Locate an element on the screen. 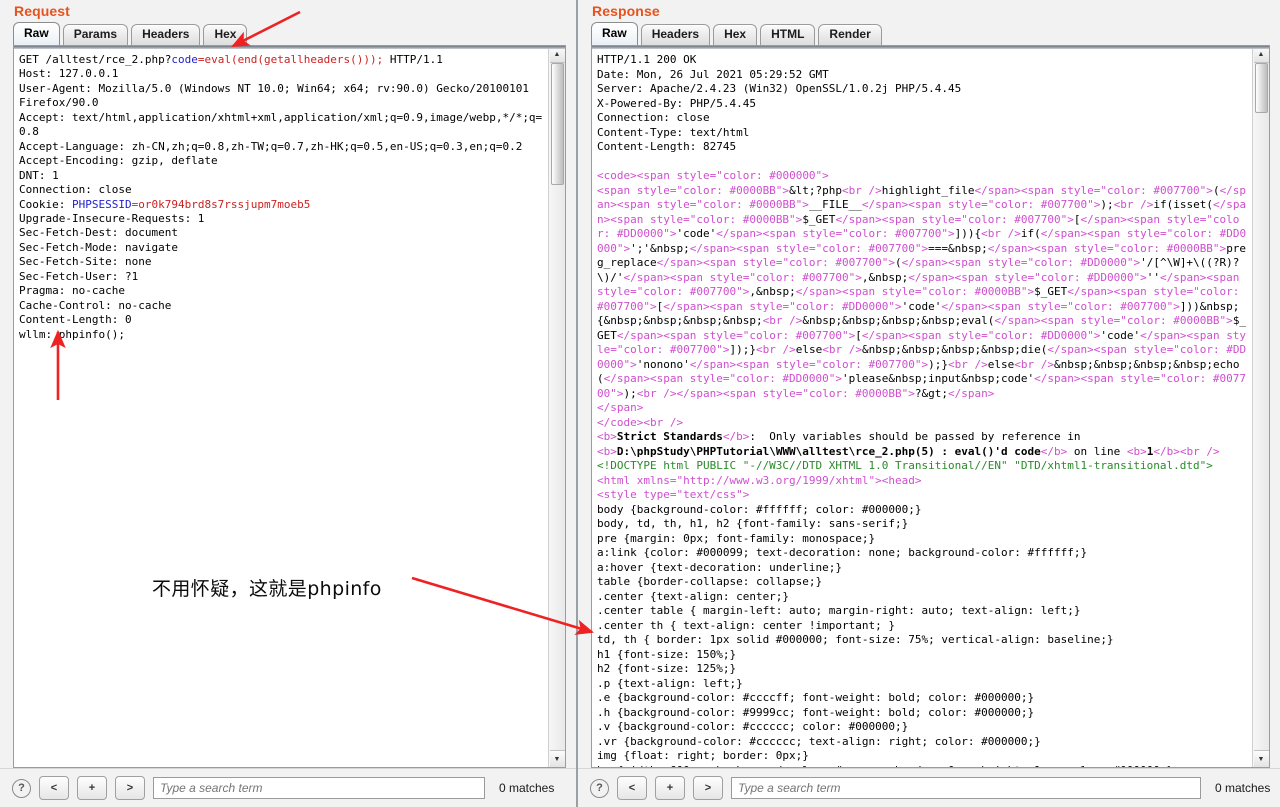 Image resolution: width=1280 pixels, height=807 pixels. request-searchbar: ? < + > 0 matches is located at coordinates (288, 787).